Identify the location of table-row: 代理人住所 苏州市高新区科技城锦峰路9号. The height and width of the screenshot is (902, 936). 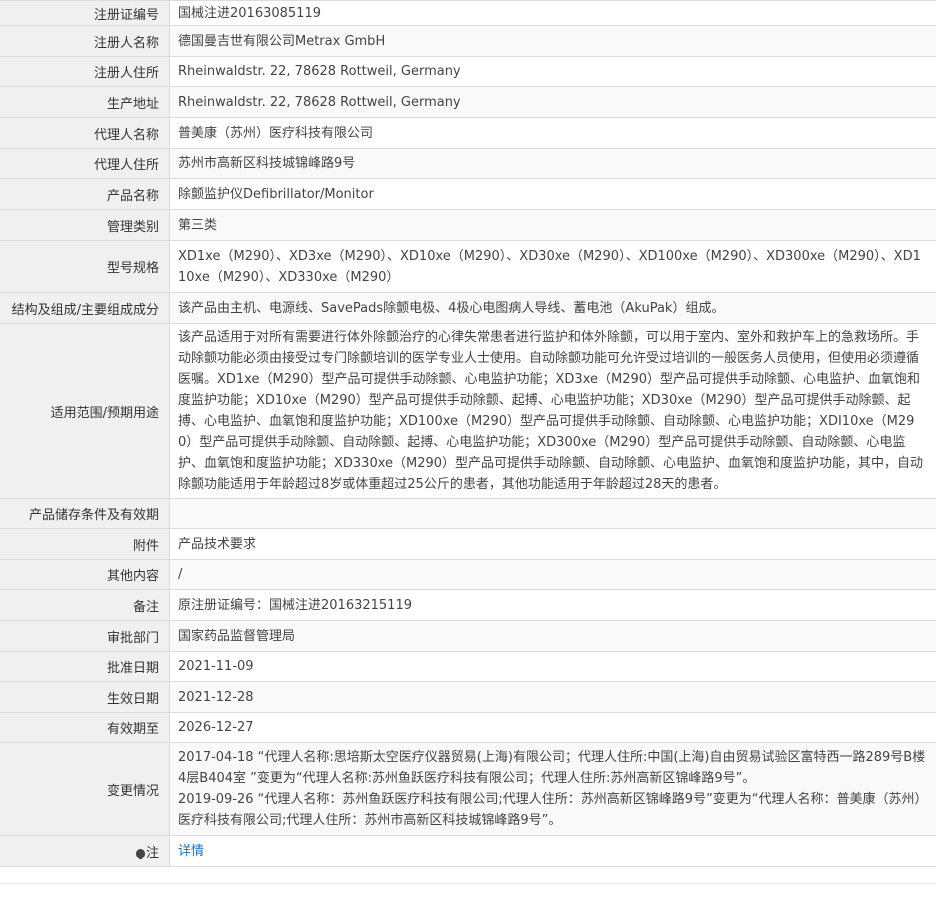
(468, 163).